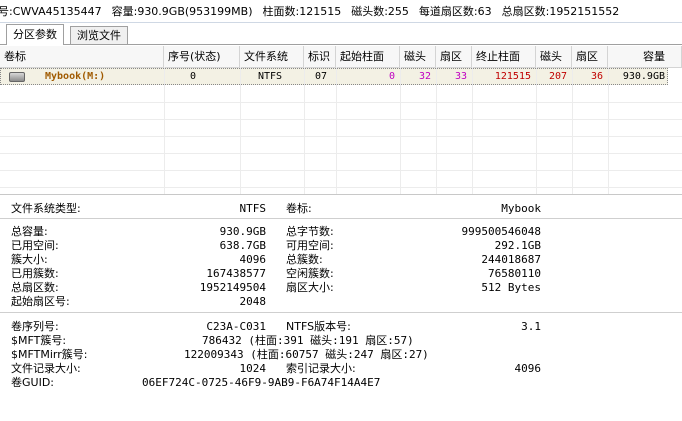 The image size is (682, 421). I want to click on tab-browse-files: 浏览文件, so click(99, 35).